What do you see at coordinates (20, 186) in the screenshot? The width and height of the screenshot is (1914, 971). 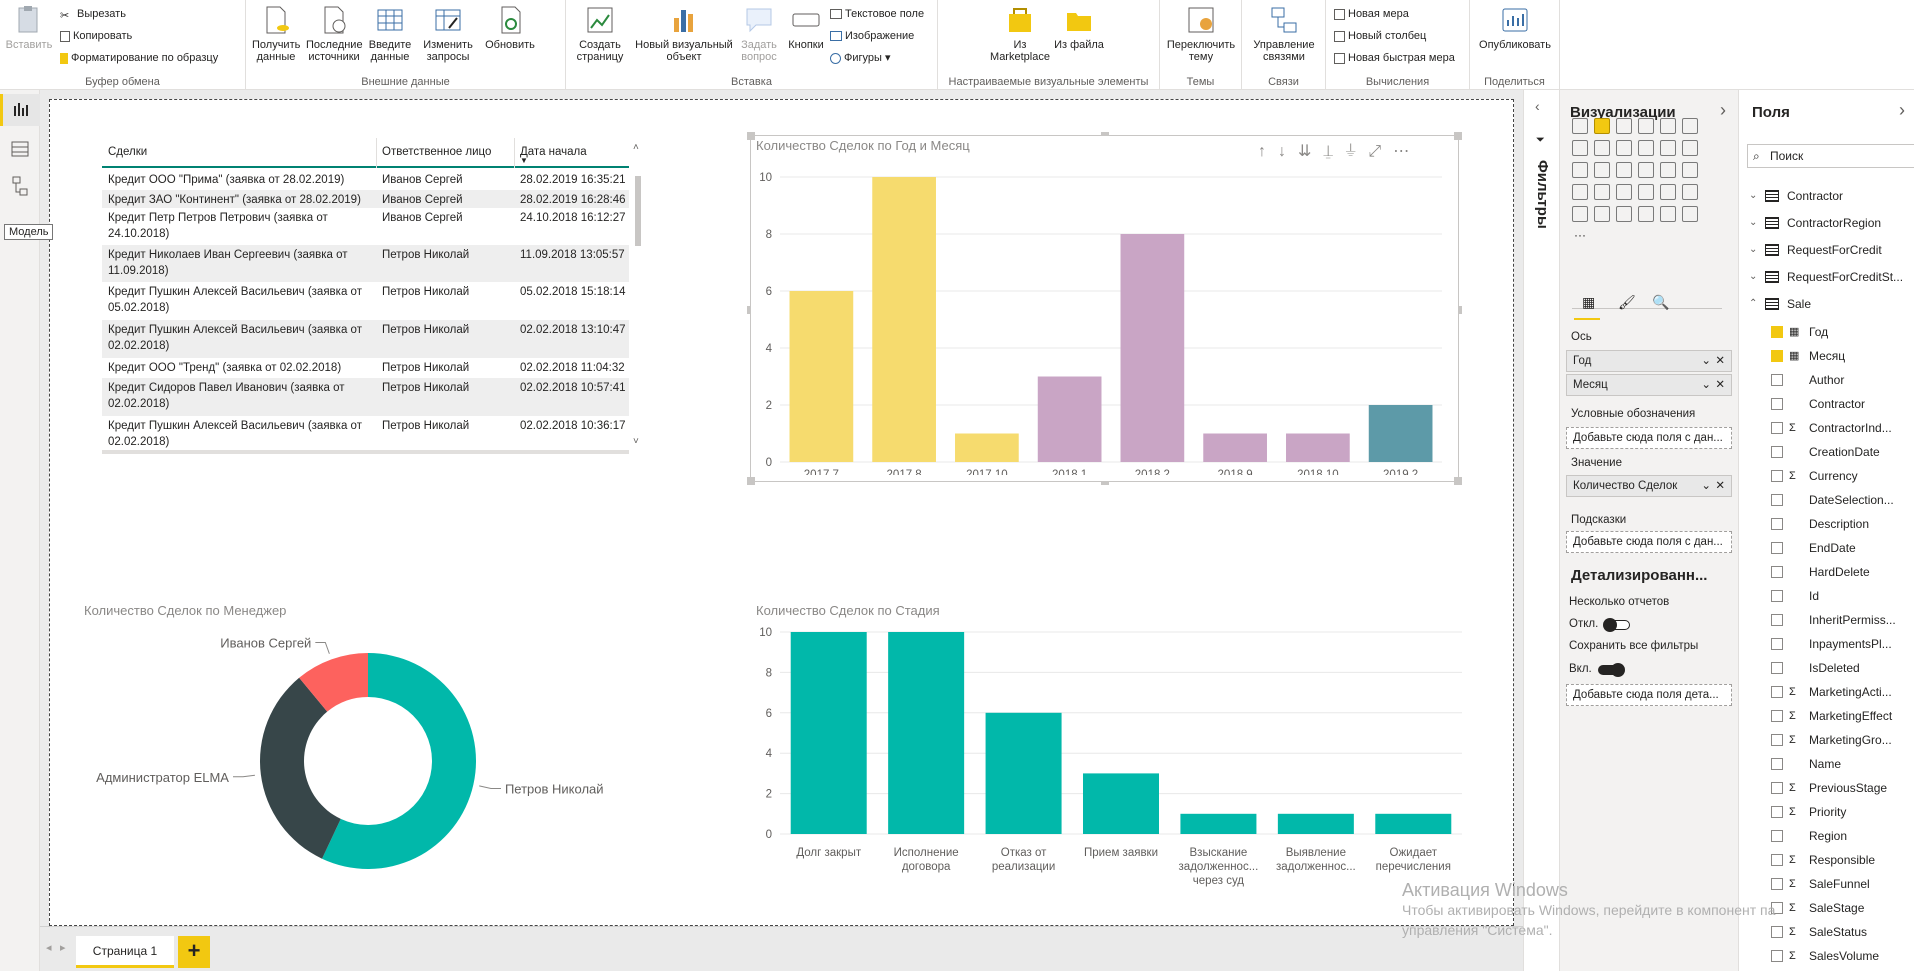 I see `model-view-button` at bounding box center [20, 186].